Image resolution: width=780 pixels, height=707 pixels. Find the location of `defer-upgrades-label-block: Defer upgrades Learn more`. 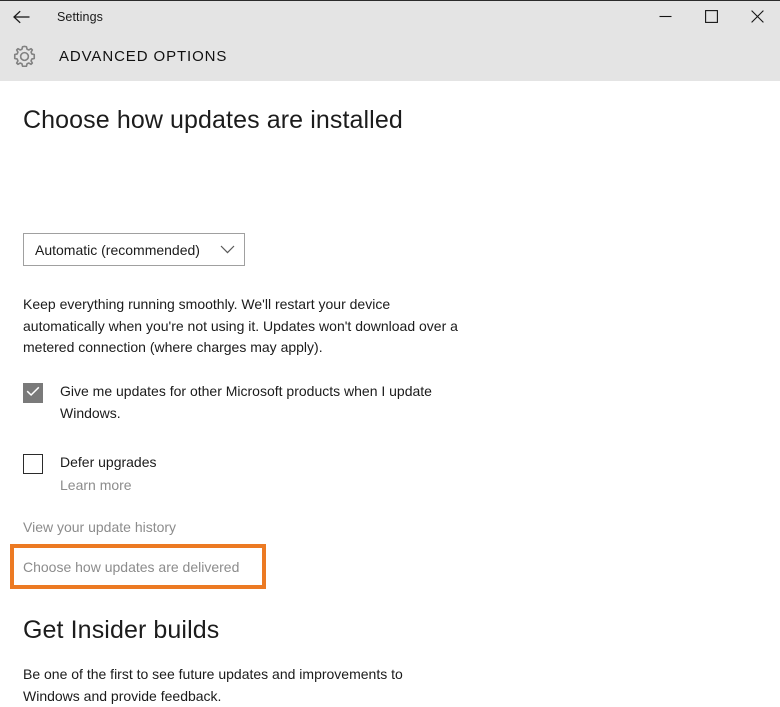

defer-upgrades-label-block: Defer upgrades Learn more is located at coordinates (108, 474).